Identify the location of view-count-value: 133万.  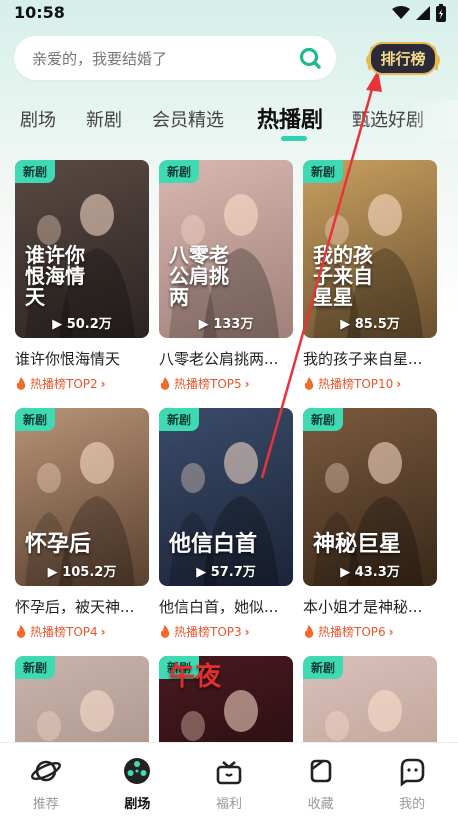
(233, 324).